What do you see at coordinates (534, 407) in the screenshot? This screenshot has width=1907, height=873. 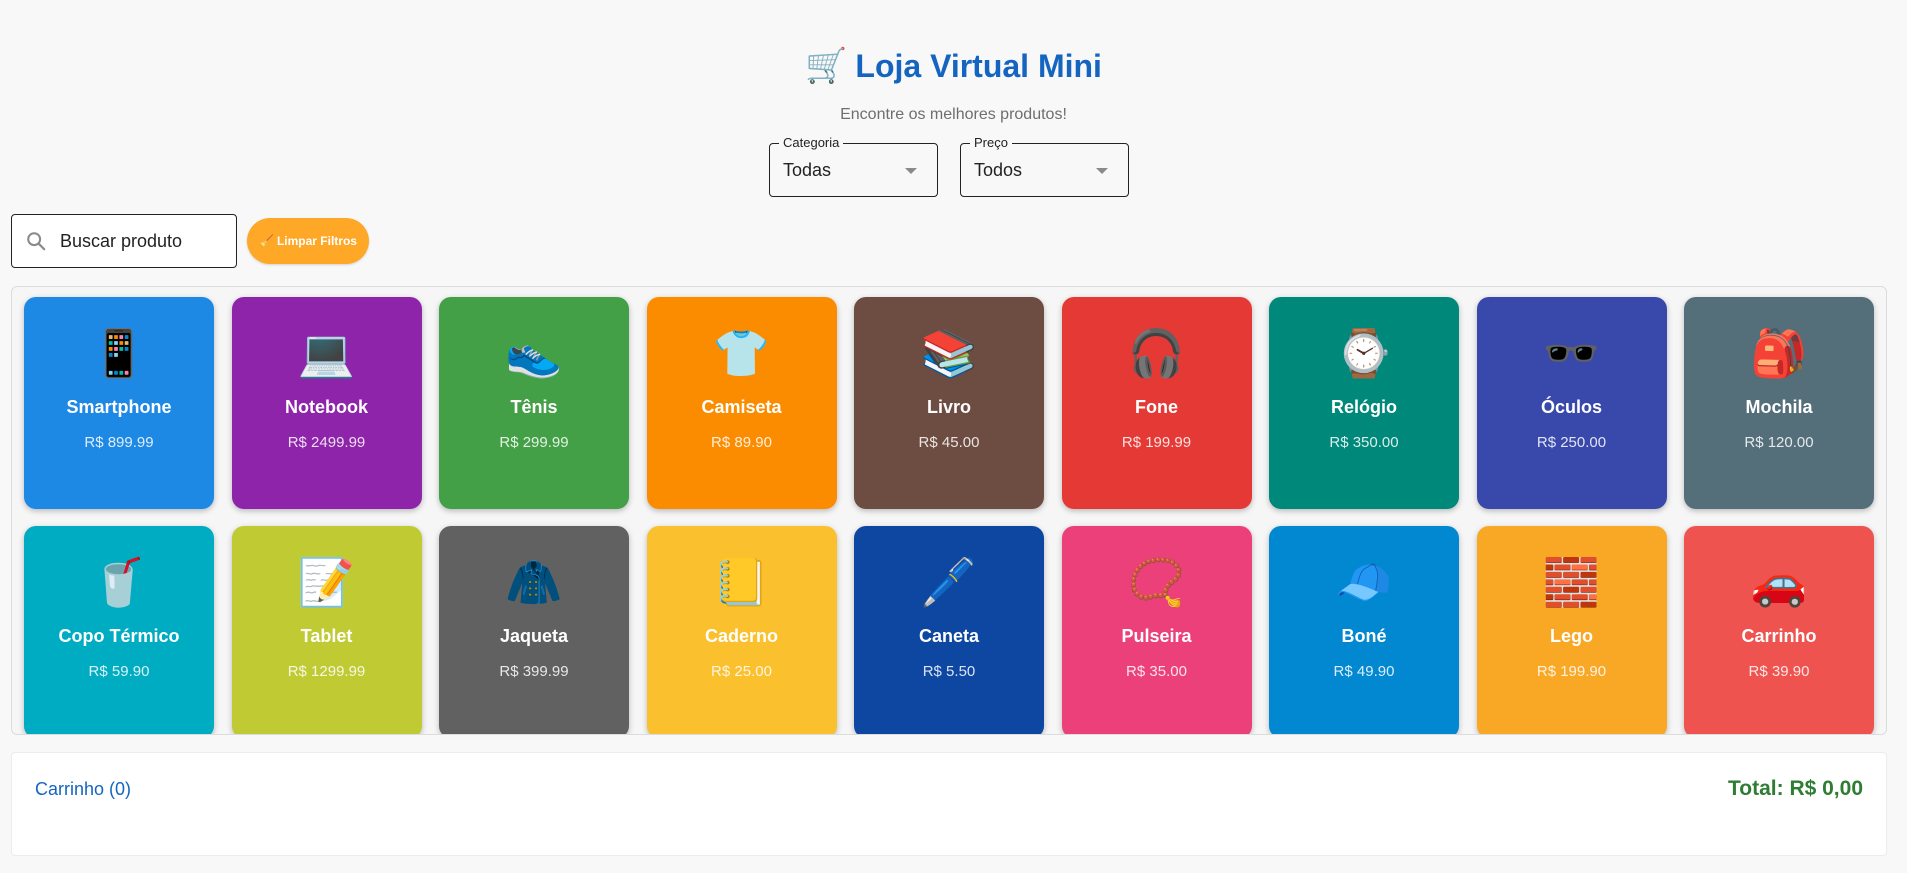 I see `product-name: Tênis` at bounding box center [534, 407].